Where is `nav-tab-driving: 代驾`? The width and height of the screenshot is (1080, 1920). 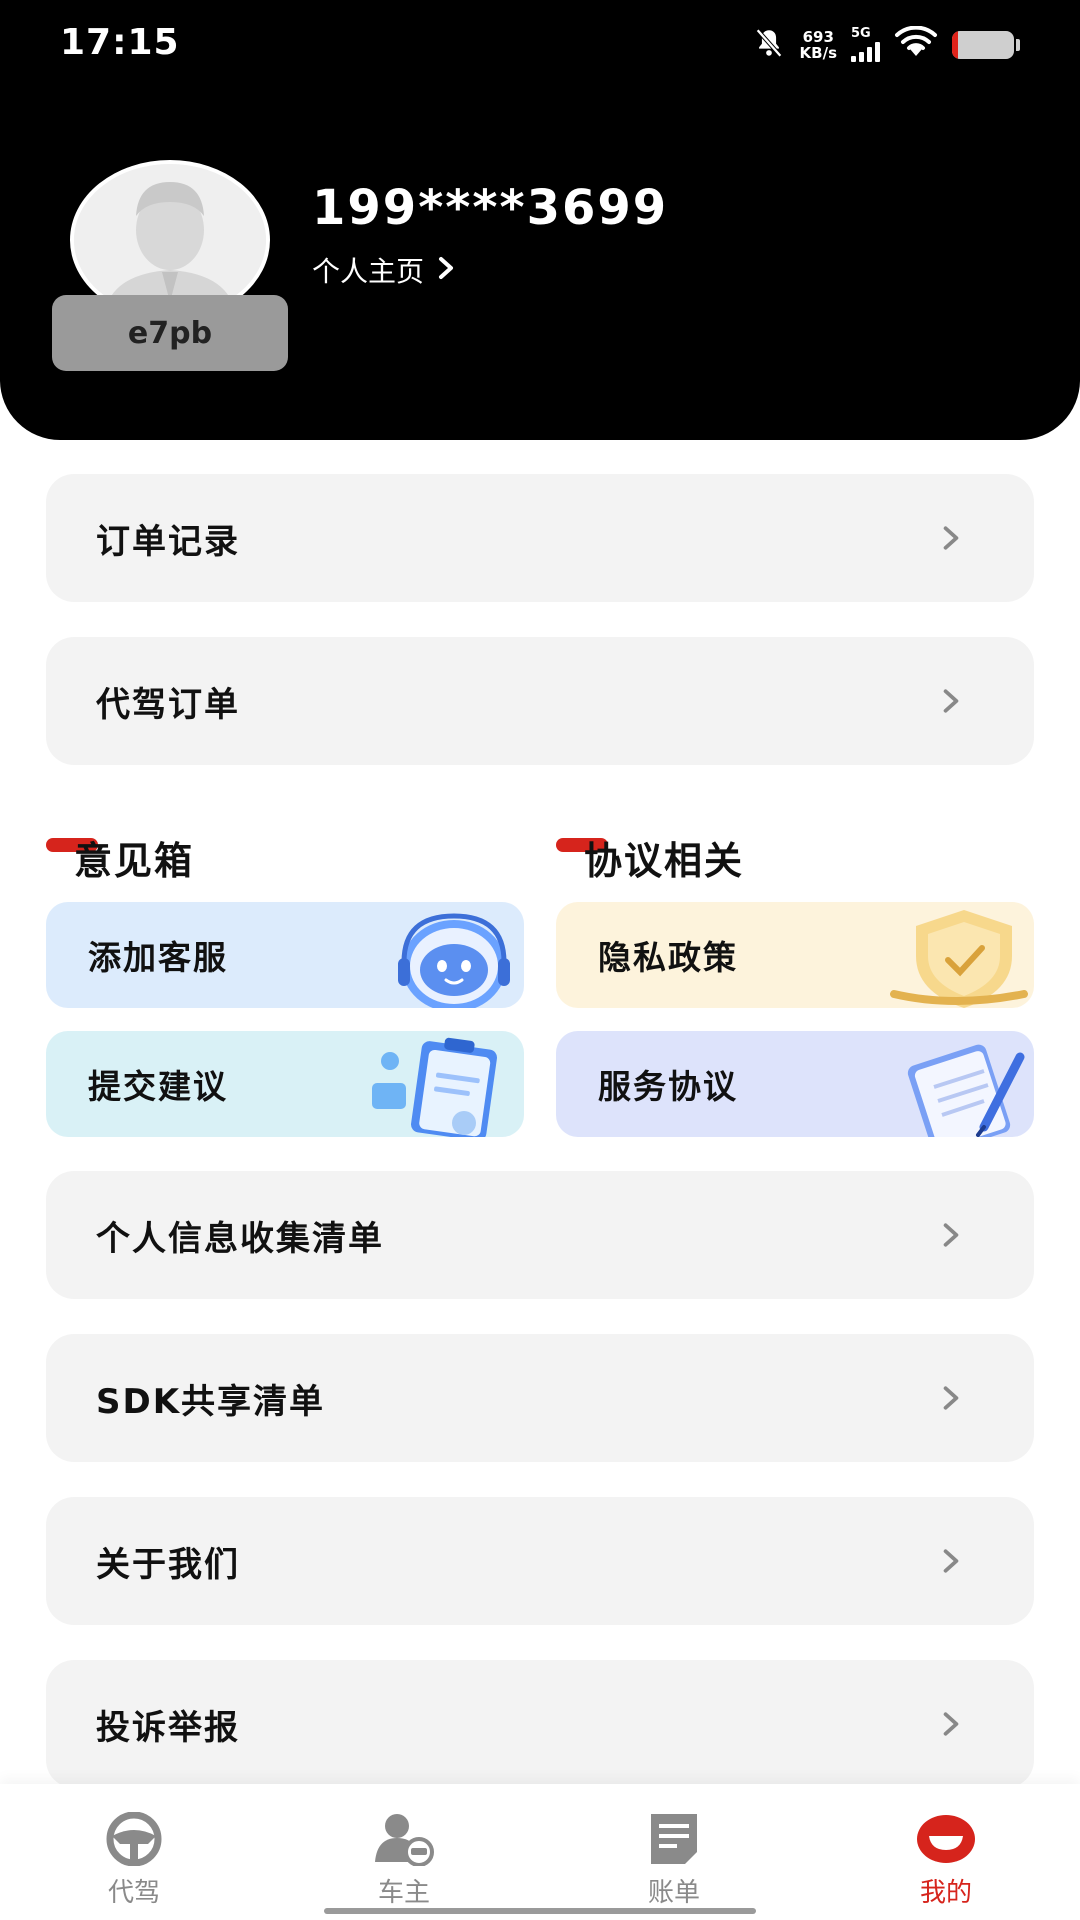
nav-tab-driving: 代驾 is located at coordinates (134, 1860).